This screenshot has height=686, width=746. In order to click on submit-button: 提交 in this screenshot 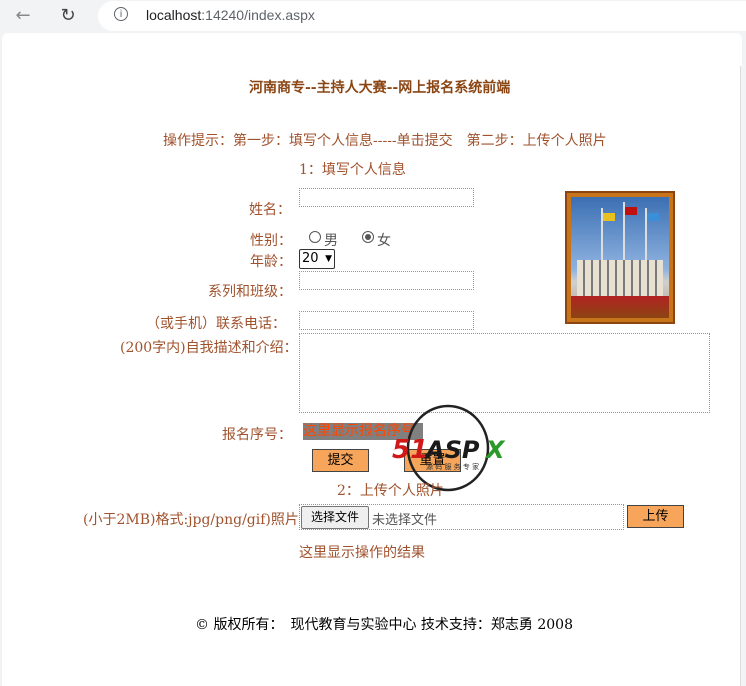, I will do `click(340, 460)`.